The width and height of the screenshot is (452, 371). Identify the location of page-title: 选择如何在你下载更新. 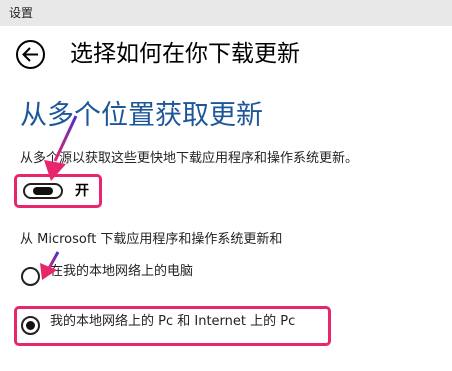
(185, 54).